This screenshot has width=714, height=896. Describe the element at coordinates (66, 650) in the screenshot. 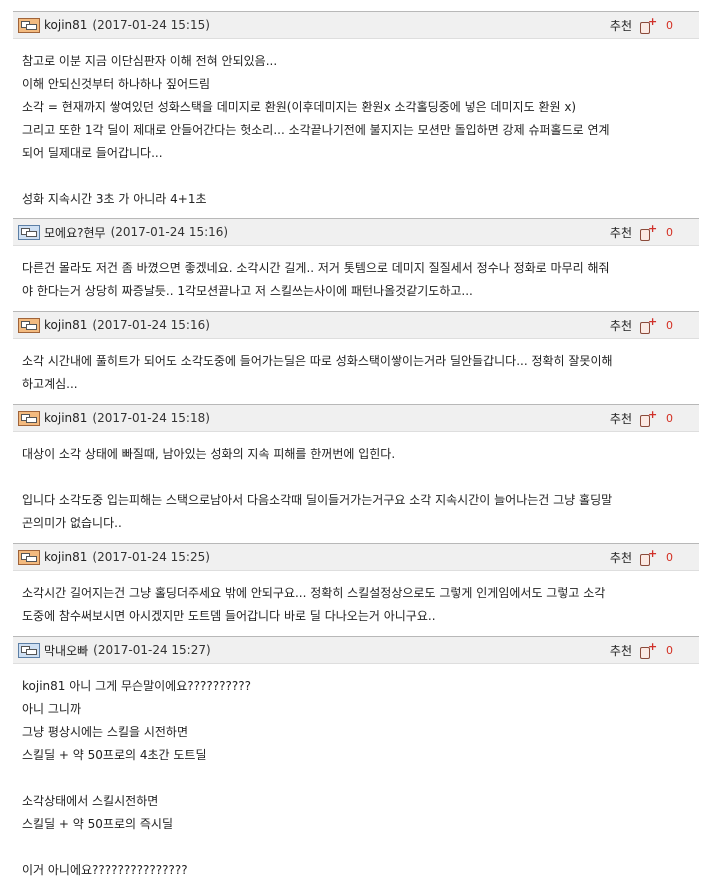

I see `comment-author: 막내오빠` at that location.